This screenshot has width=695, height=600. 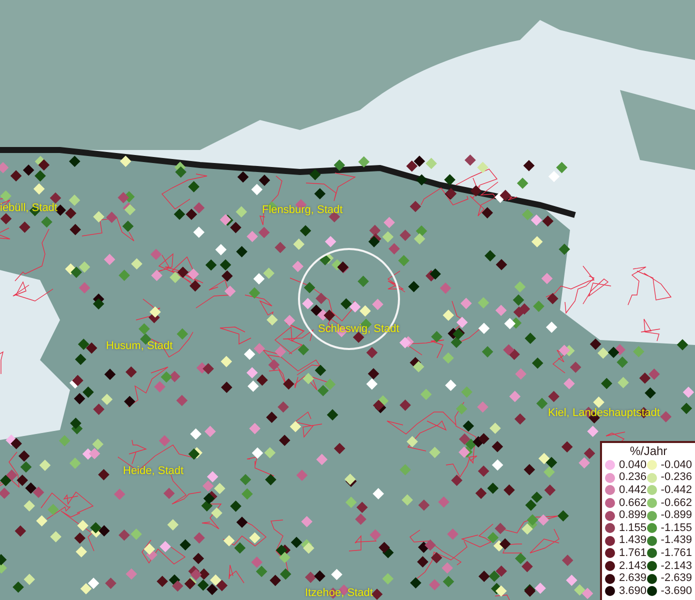 I want to click on legend-value: 1.439, so click(x=633, y=540).